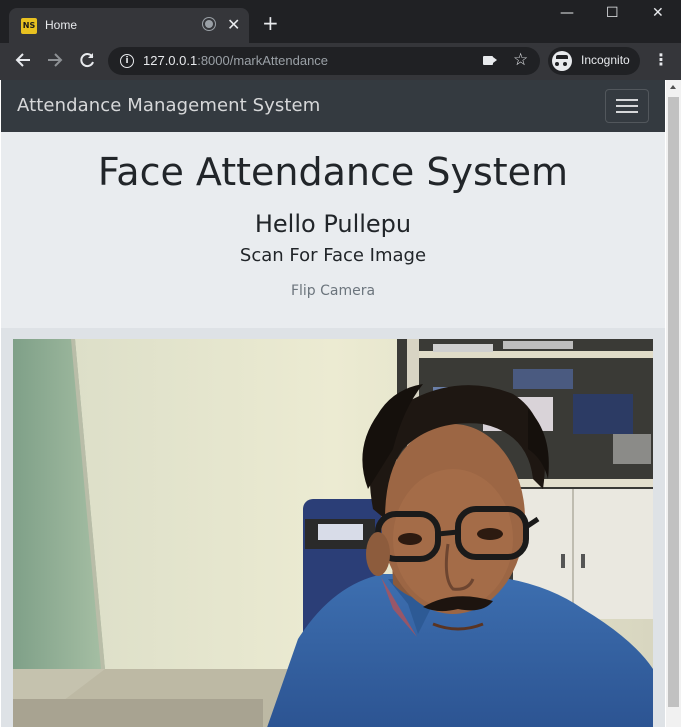 This screenshot has height=727, width=681. Describe the element at coordinates (333, 255) in the screenshot. I see `scan-instruction: Scan For Face Image` at that location.